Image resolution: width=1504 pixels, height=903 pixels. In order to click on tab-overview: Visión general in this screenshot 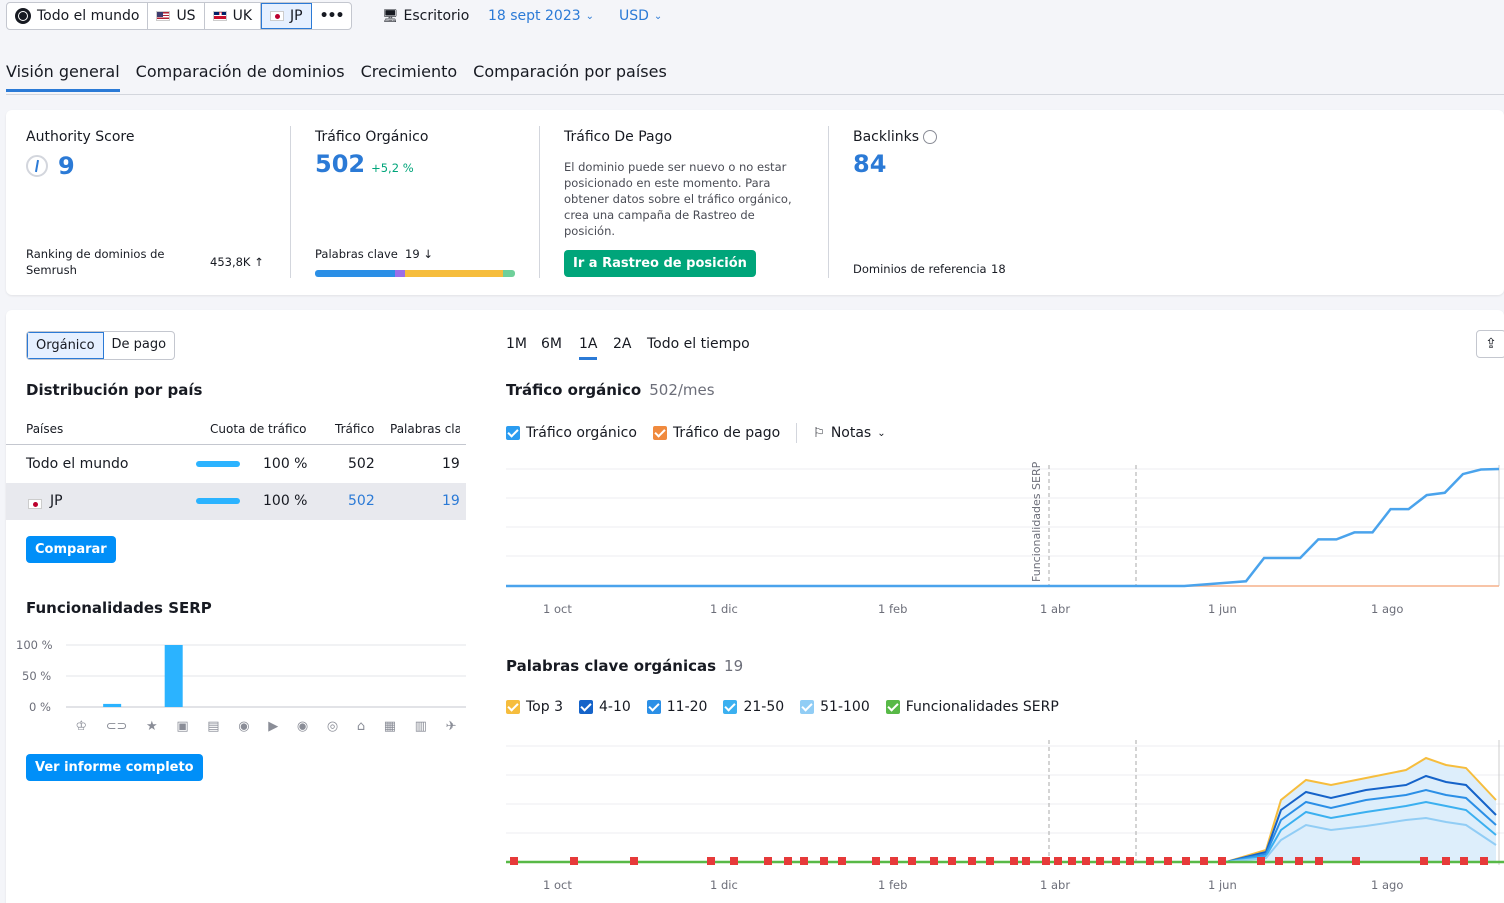, I will do `click(63, 77)`.